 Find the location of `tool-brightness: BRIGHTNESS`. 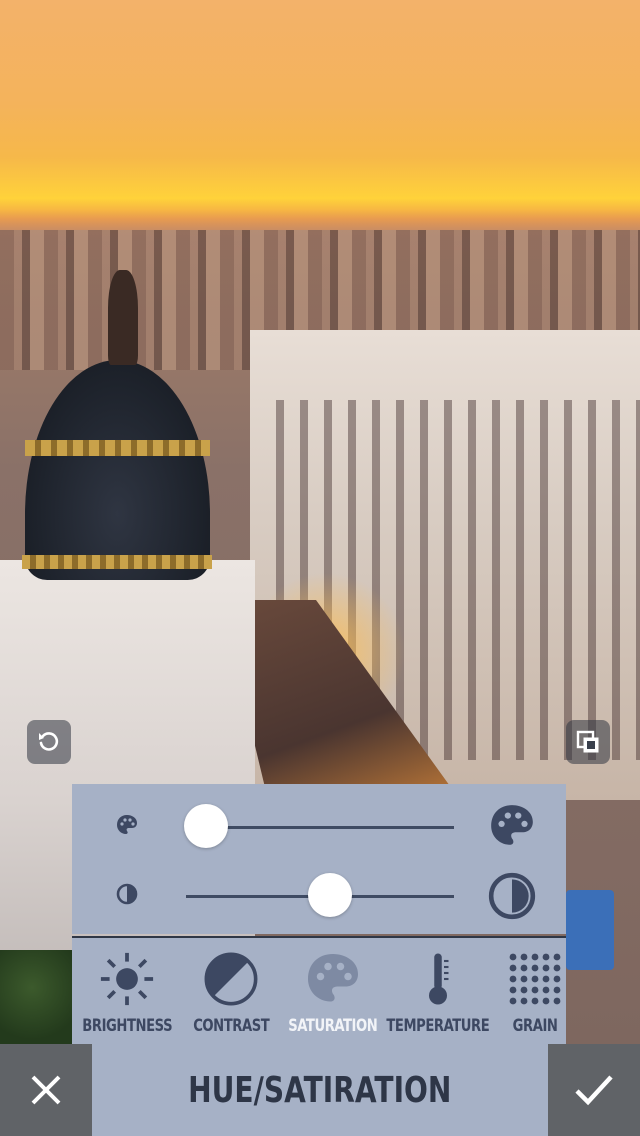

tool-brightness: BRIGHTNESS is located at coordinates (127, 991).